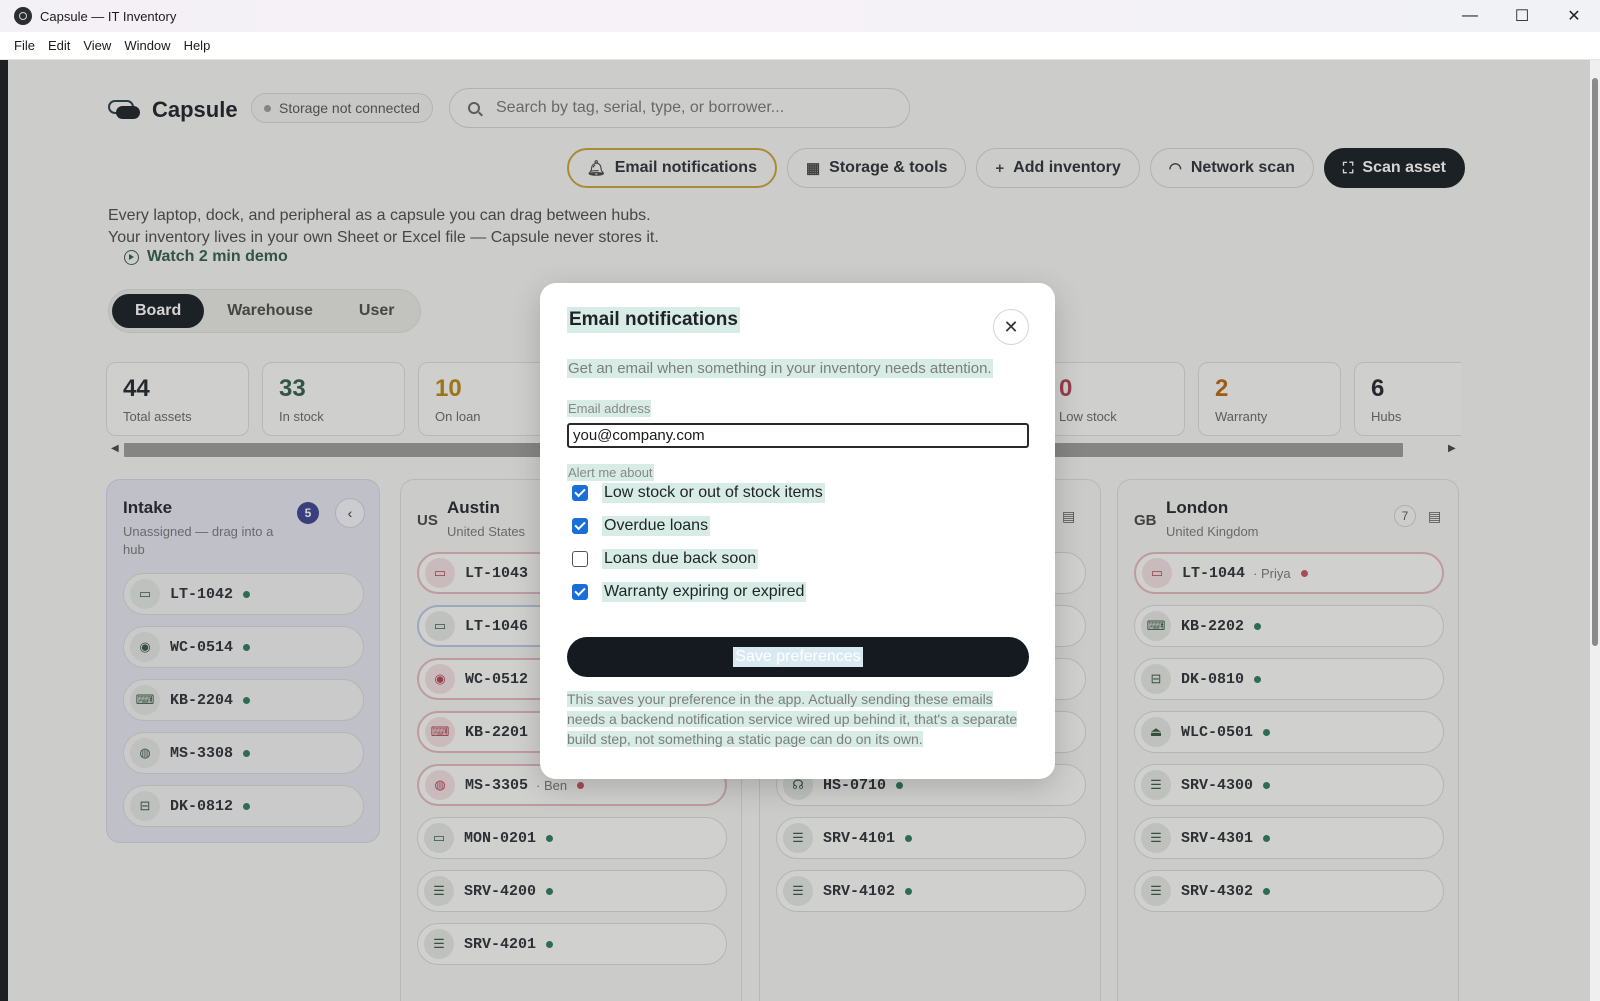  I want to click on checkbox-label: Warranty expiring or expired, so click(704, 592).